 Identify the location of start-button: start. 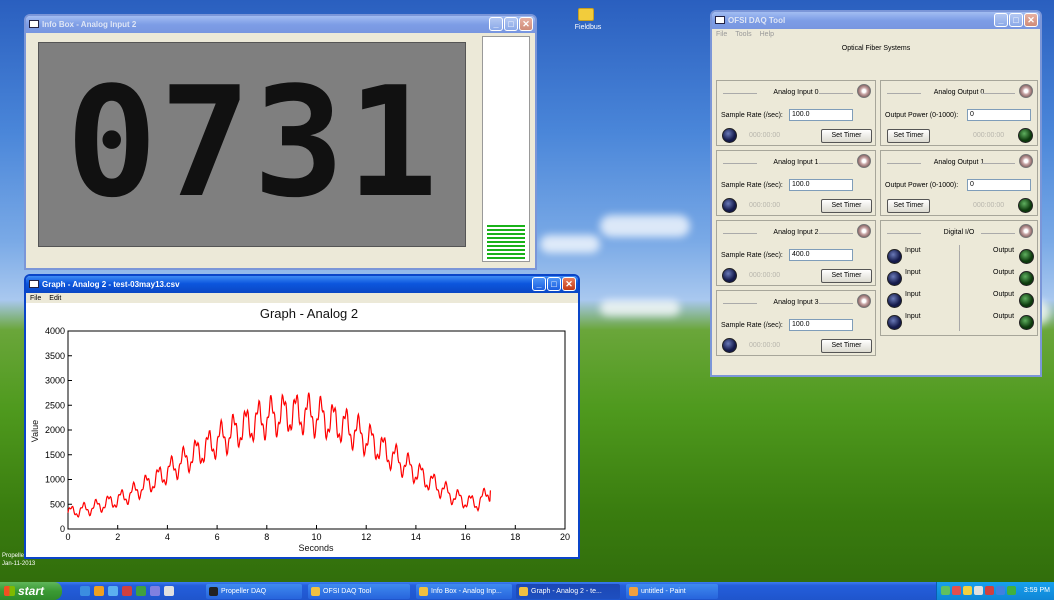
(31, 591).